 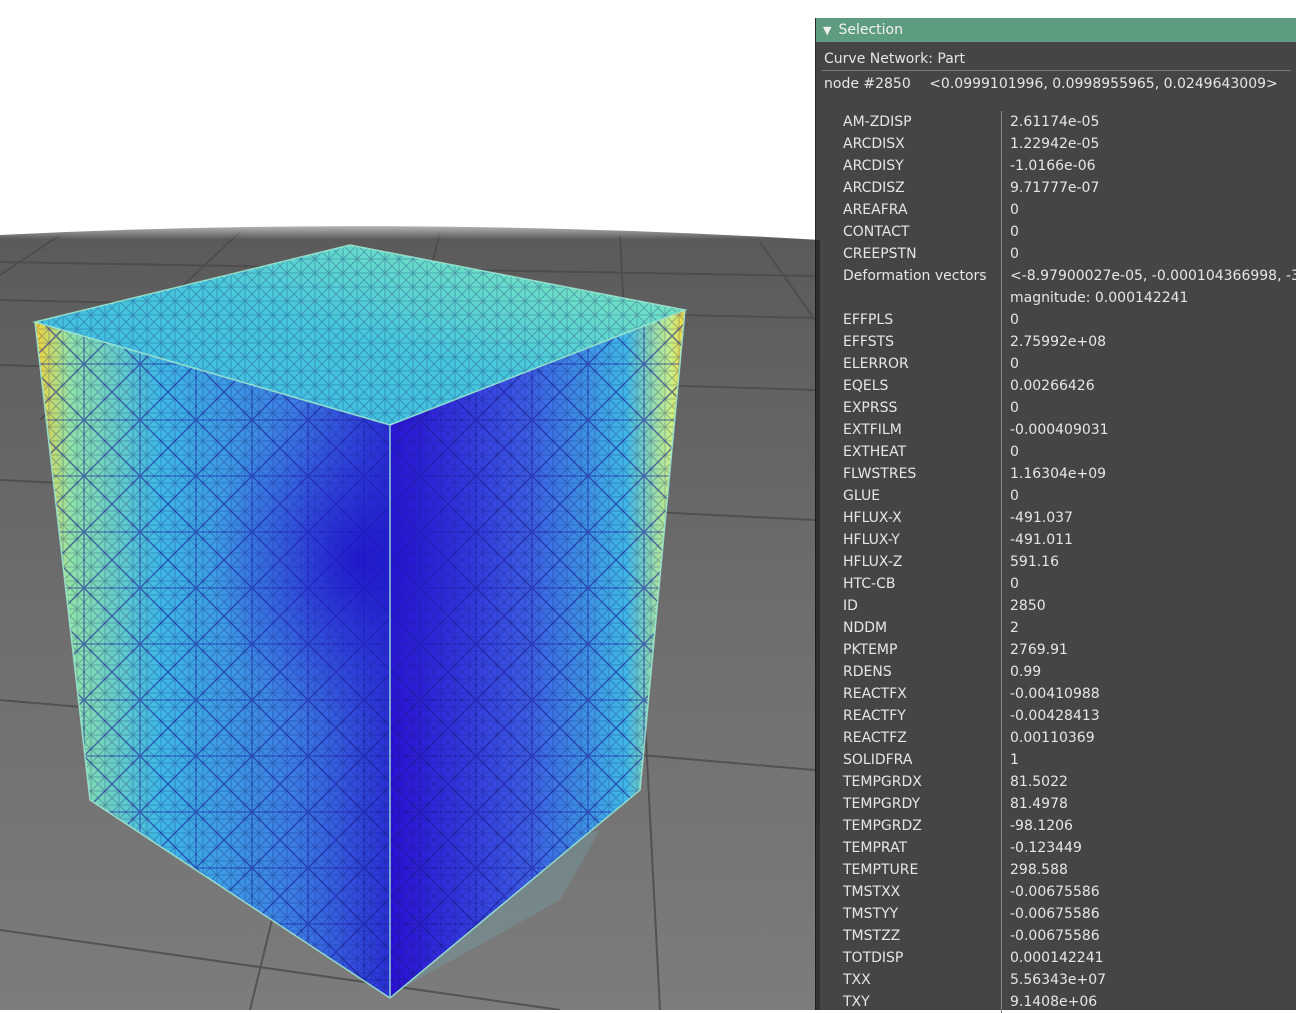 I want to click on quantity-row: HFLUX-Y -491.011, so click(x=1056, y=540).